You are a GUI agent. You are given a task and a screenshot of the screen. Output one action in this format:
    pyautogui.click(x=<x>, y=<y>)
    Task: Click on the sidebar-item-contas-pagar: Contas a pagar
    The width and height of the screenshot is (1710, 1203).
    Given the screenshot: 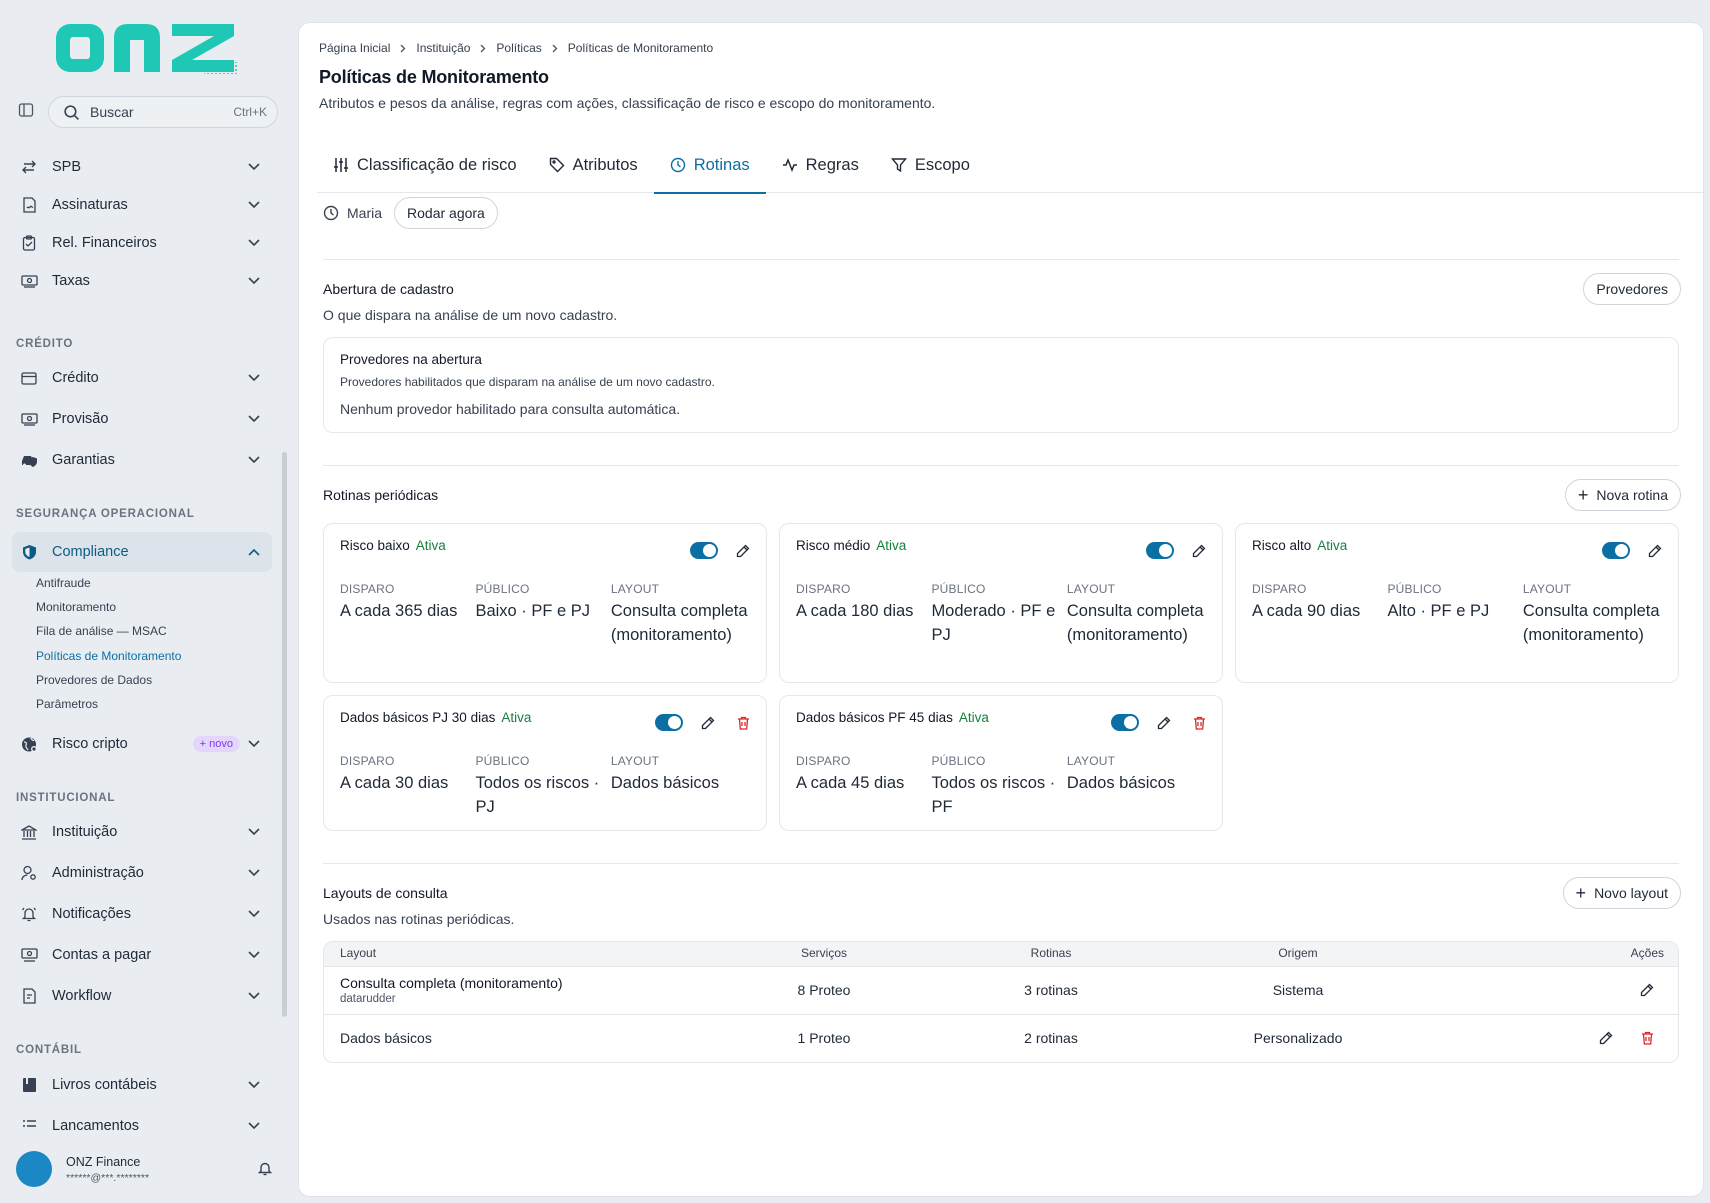 What is the action you would take?
    pyautogui.click(x=142, y=955)
    